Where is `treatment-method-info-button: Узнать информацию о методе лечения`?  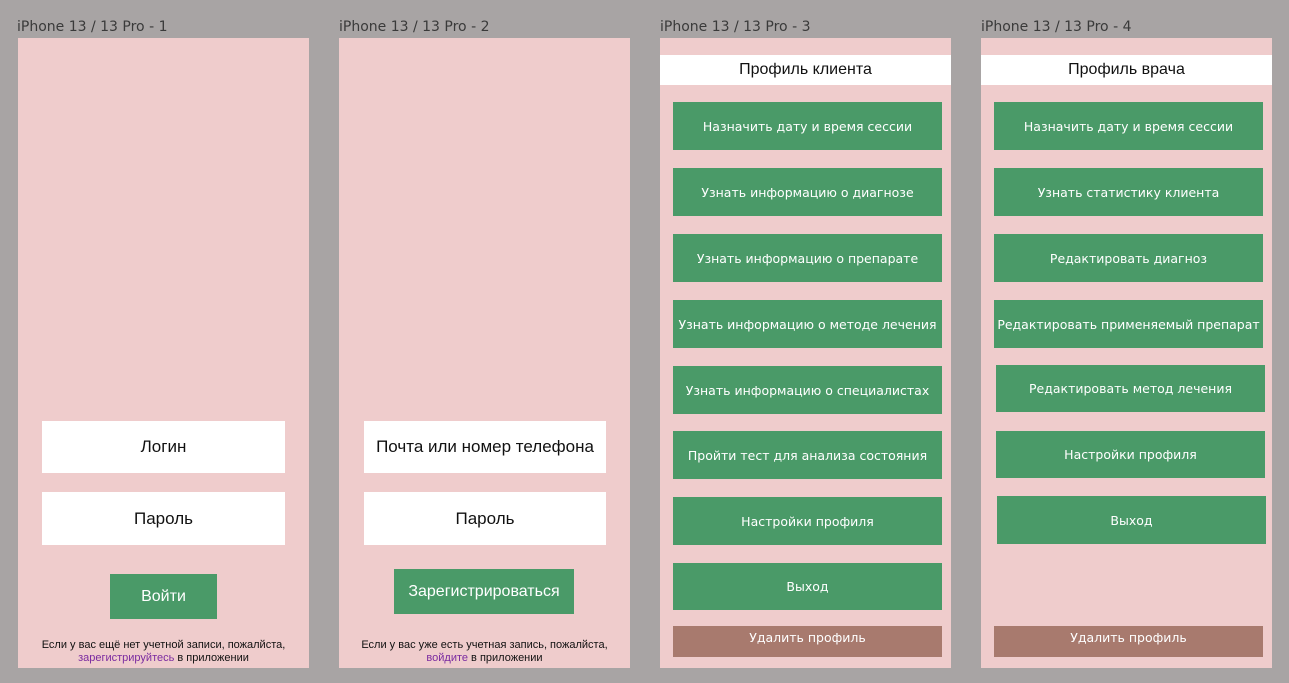
treatment-method-info-button: Узнать информацию о методе лечения is located at coordinates (807, 324).